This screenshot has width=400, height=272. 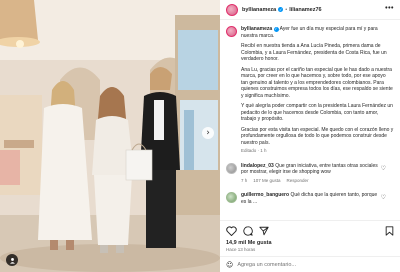 I want to click on comment-icon, so click(x=248, y=231).